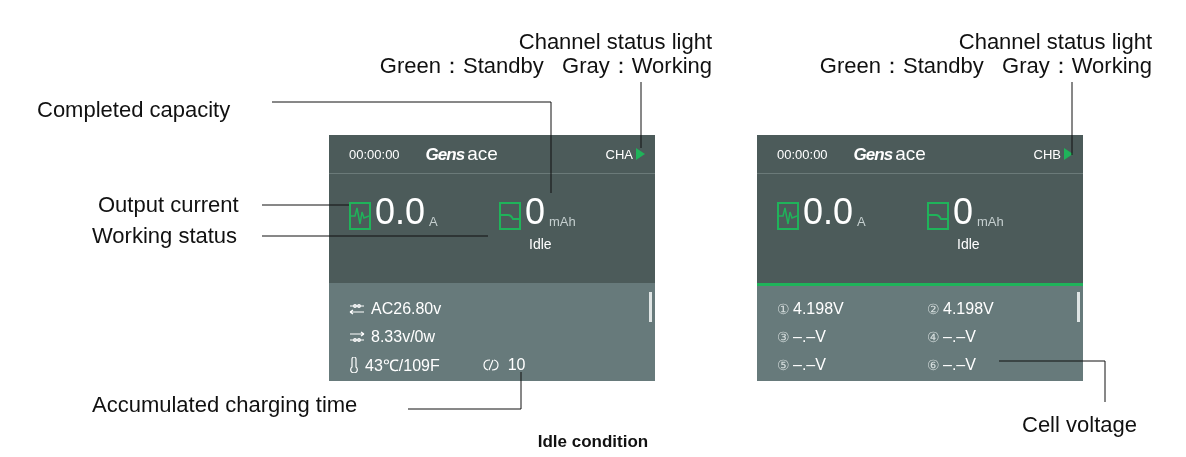 The height and width of the screenshot is (457, 1186). What do you see at coordinates (490, 365) in the screenshot?
I see `cycle-icon` at bounding box center [490, 365].